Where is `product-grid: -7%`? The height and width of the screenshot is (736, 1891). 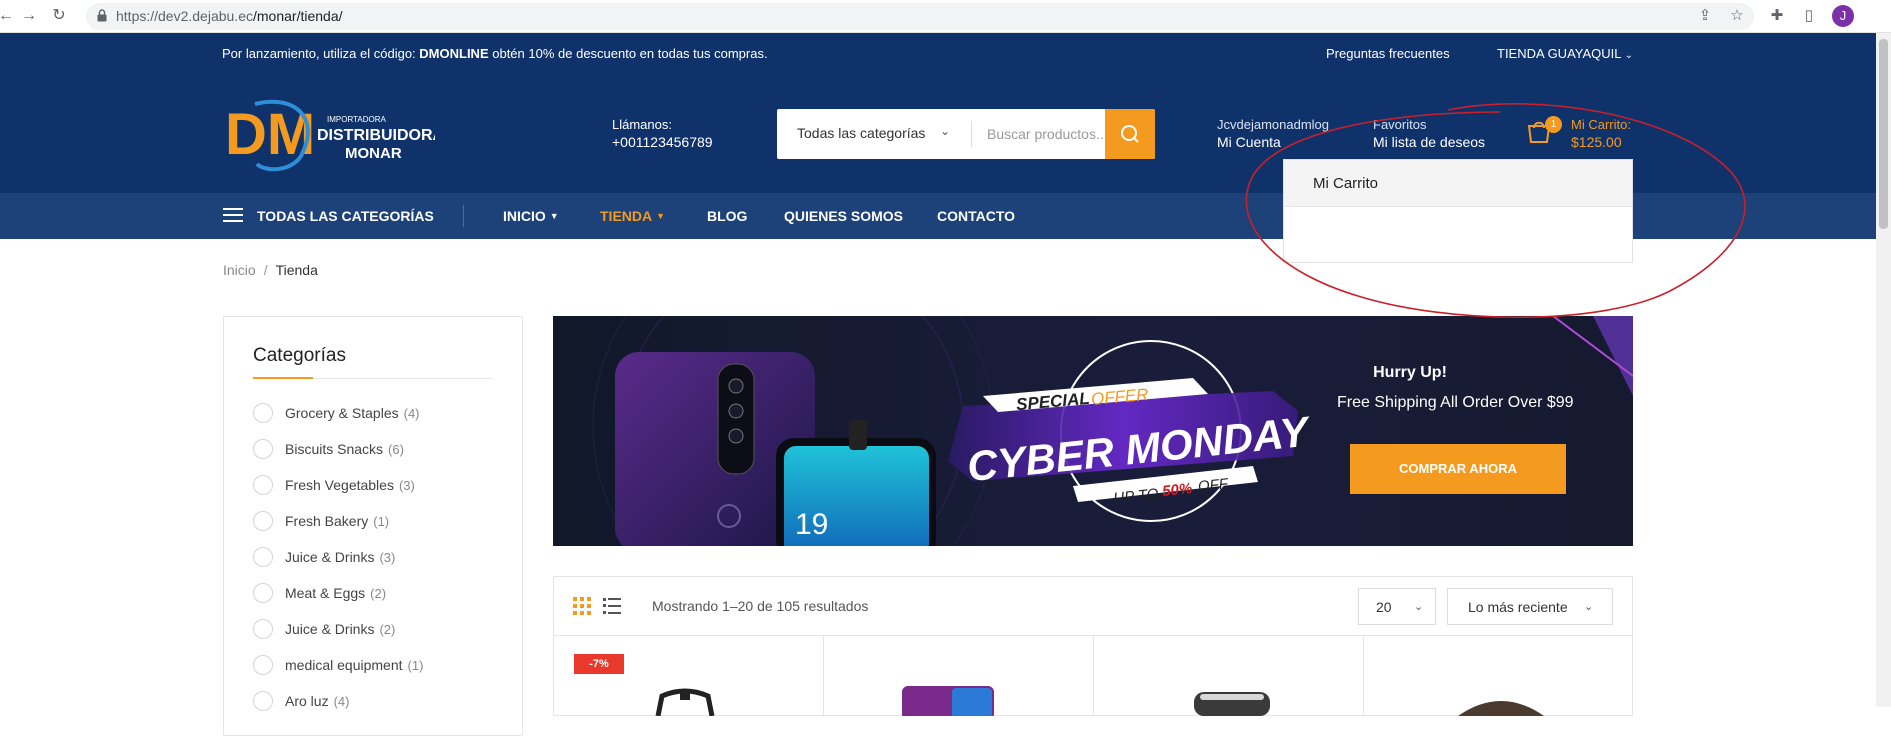 product-grid: -7% is located at coordinates (1093, 676).